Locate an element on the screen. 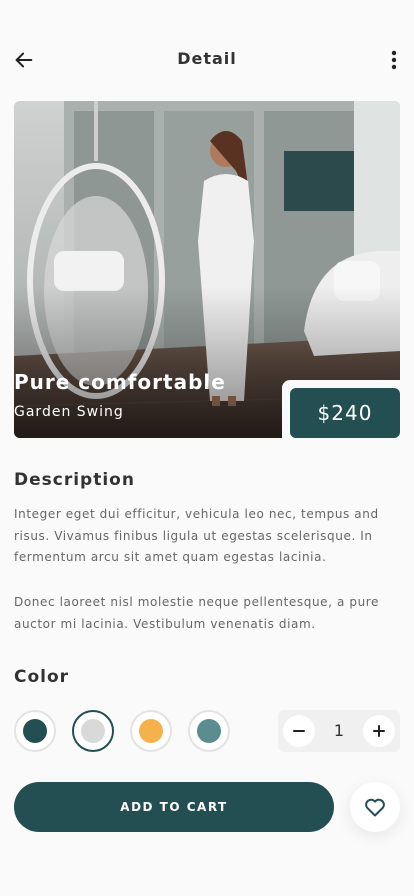  heart-icon is located at coordinates (375, 807).